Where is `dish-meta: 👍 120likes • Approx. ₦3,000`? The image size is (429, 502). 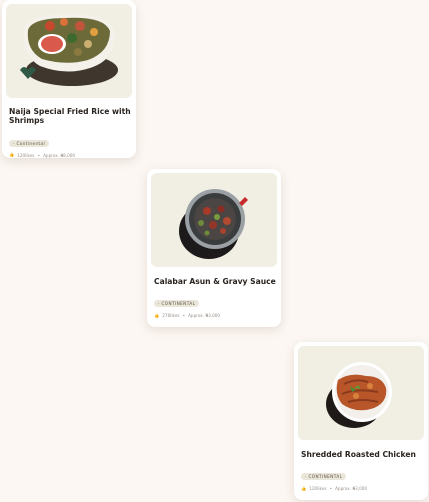
dish-meta: 👍 120likes • Approx. ₦3,000 is located at coordinates (362, 488).